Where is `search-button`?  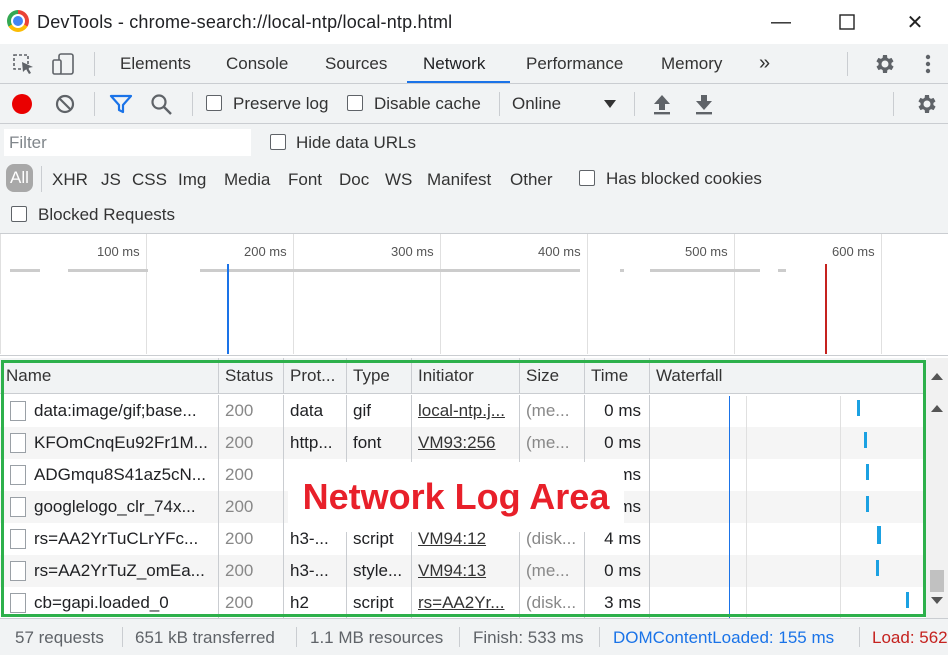
search-button is located at coordinates (162, 107).